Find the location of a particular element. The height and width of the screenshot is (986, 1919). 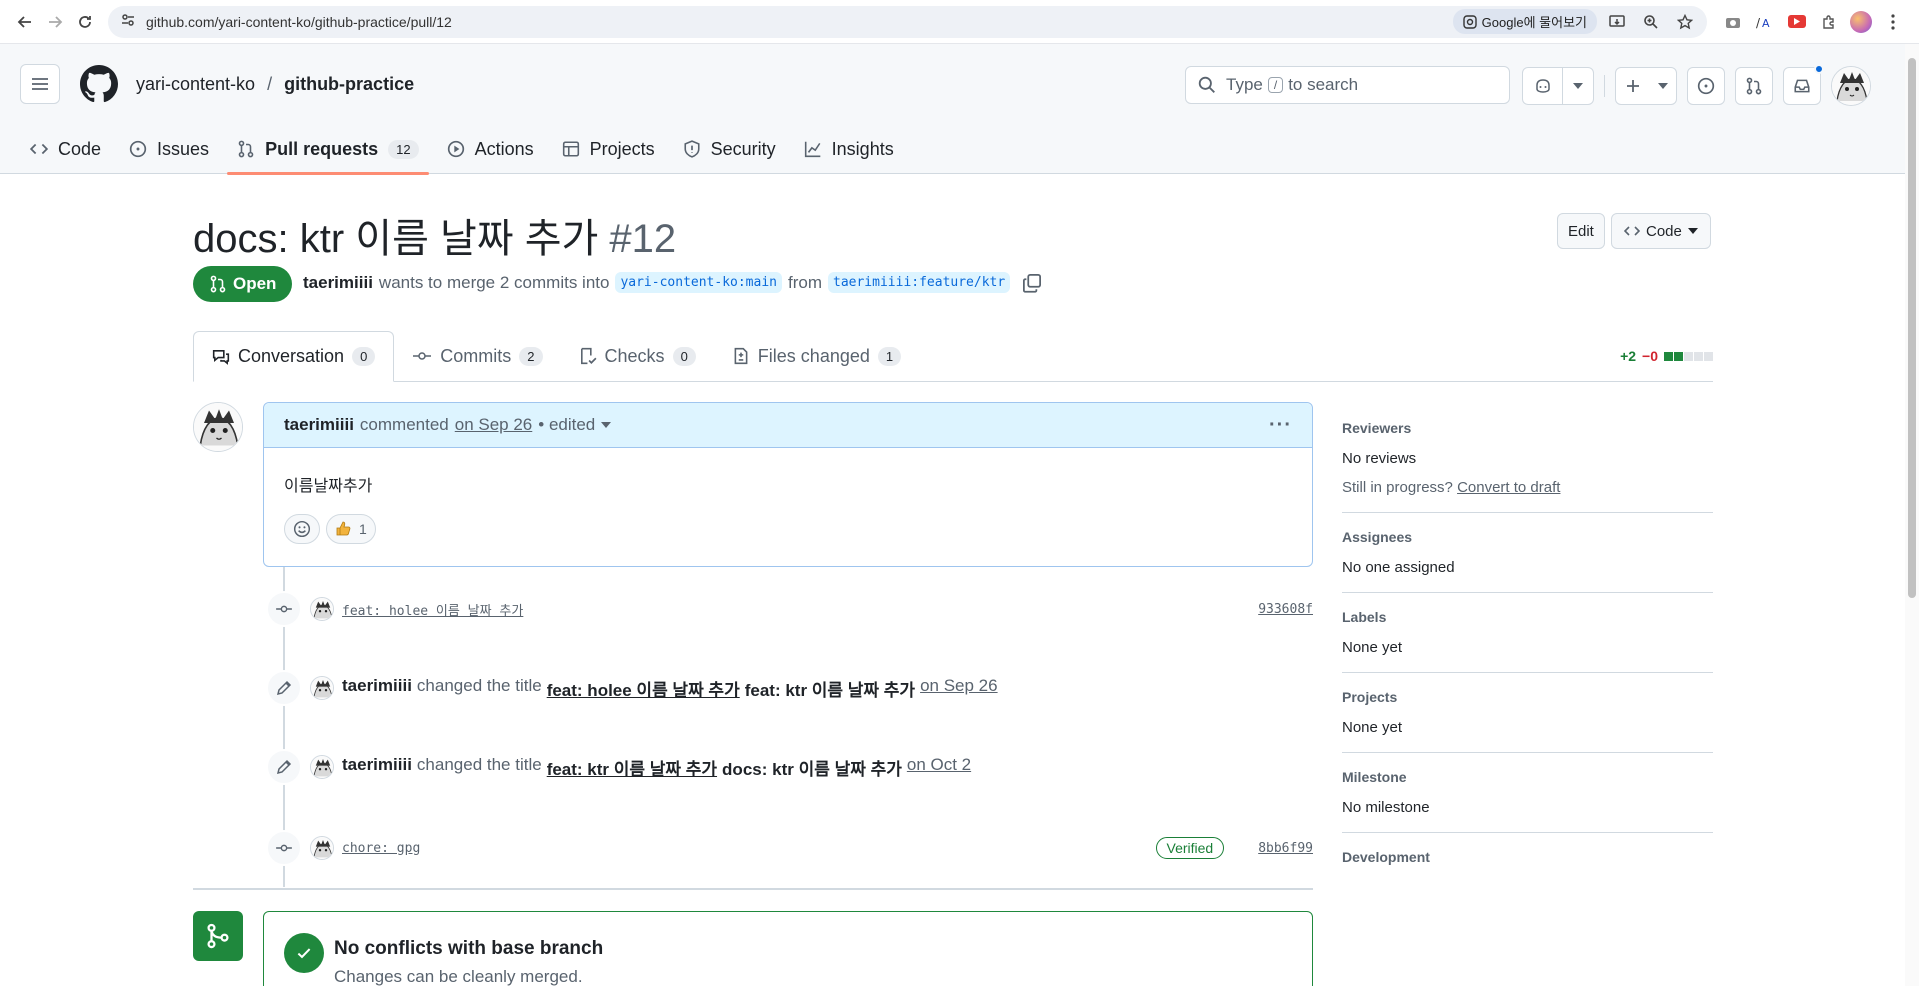

forward-icon is located at coordinates (55, 22).